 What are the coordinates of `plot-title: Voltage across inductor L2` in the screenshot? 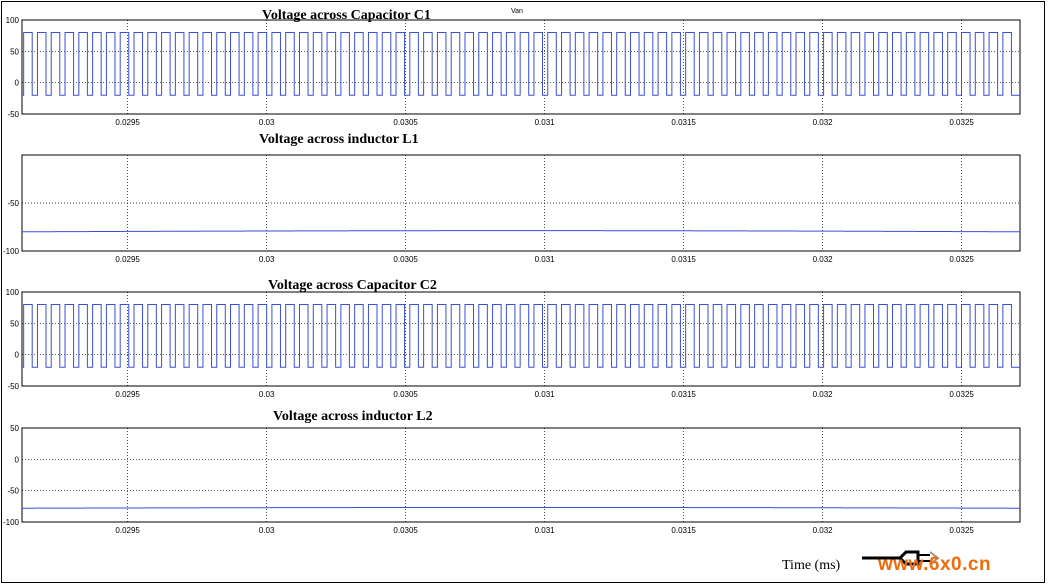 It's located at (353, 416).